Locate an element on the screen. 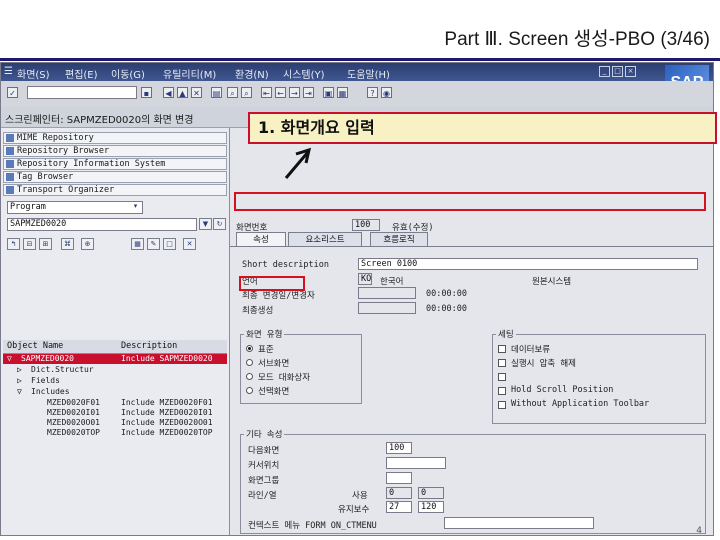 Image resolution: width=720 pixels, height=540 pixels. nav-transport-organizer: Transport Organizer is located at coordinates (115, 190).